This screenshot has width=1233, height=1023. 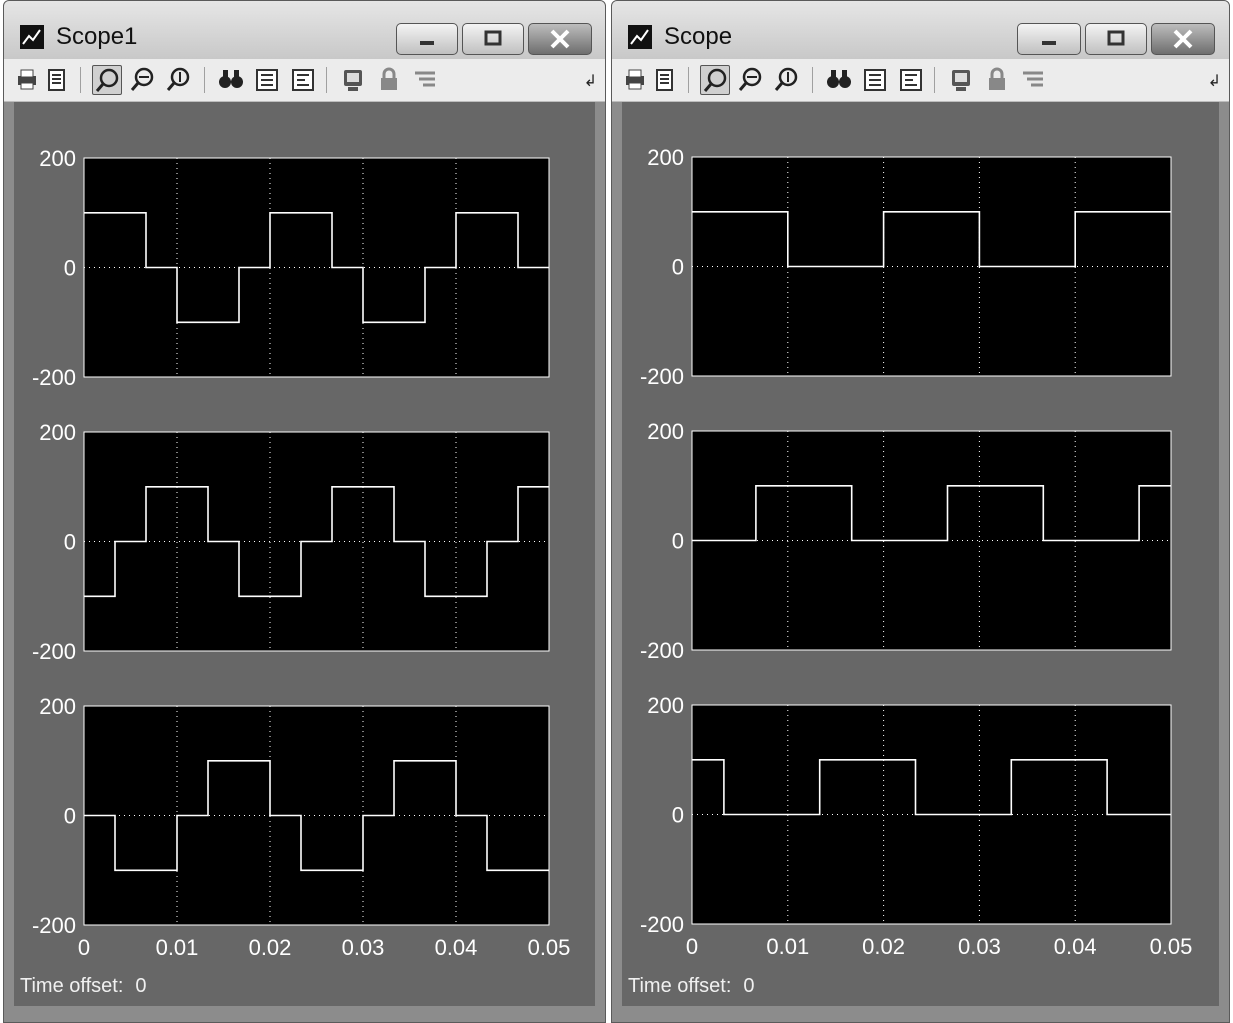 I want to click on scope-plot-2: 200 0 -200, so click(x=906, y=541).